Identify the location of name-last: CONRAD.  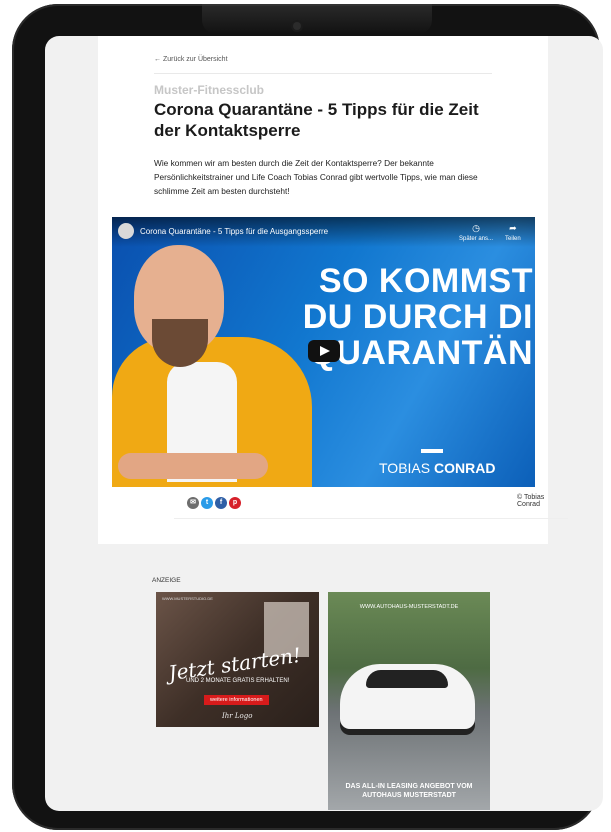
(464, 468).